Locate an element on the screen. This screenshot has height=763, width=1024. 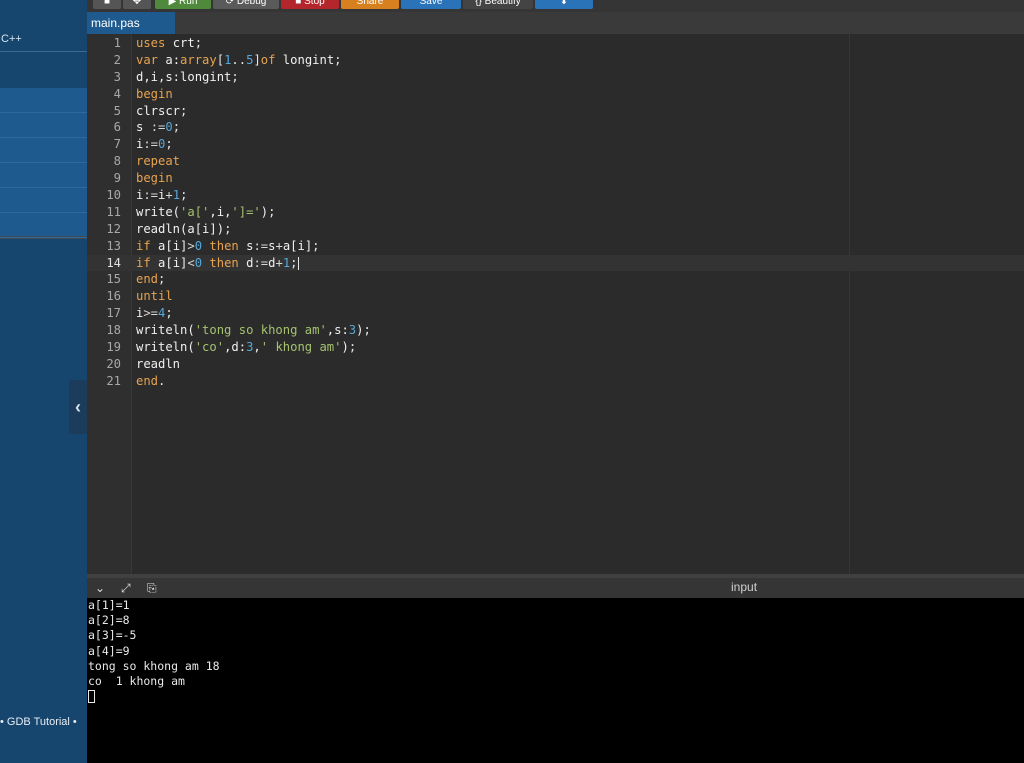
sidebar-language-label: C++ is located at coordinates (44, 39).